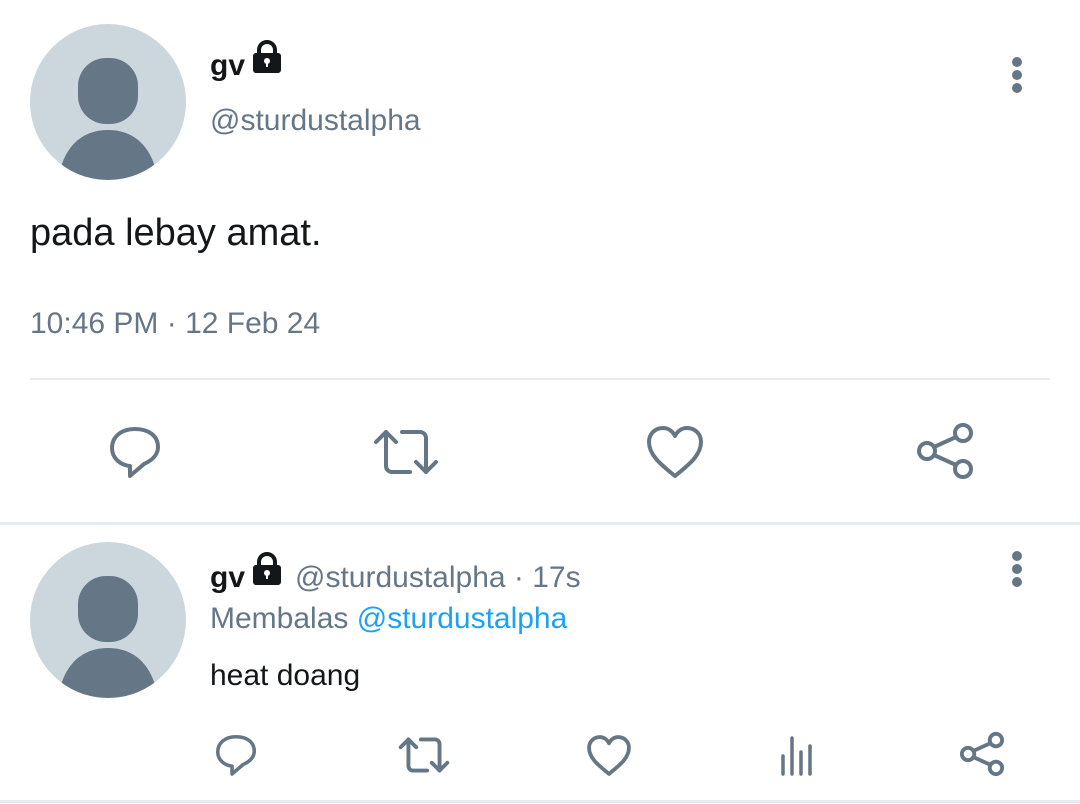 This screenshot has height=804, width=1080. What do you see at coordinates (315, 121) in the screenshot?
I see `handle: @sturdustalpha` at bounding box center [315, 121].